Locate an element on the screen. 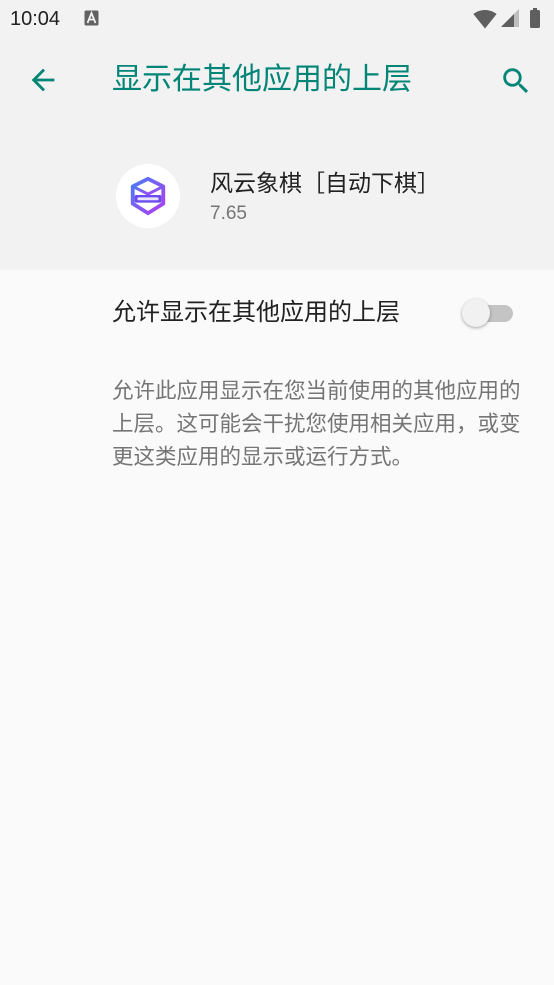  arrow-back-icon is located at coordinates (43, 80).